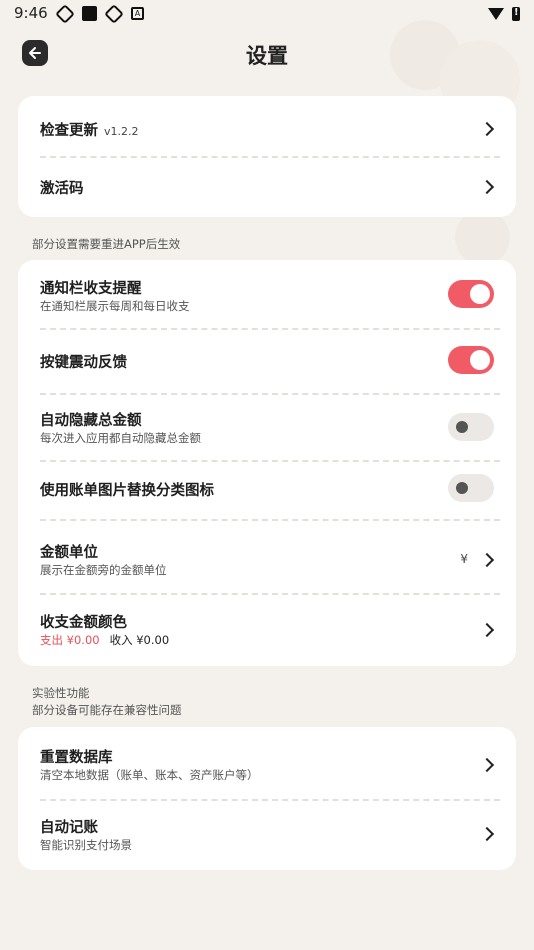 This screenshot has width=534, height=950. I want to click on status-notification-icons: A, so click(99, 13).